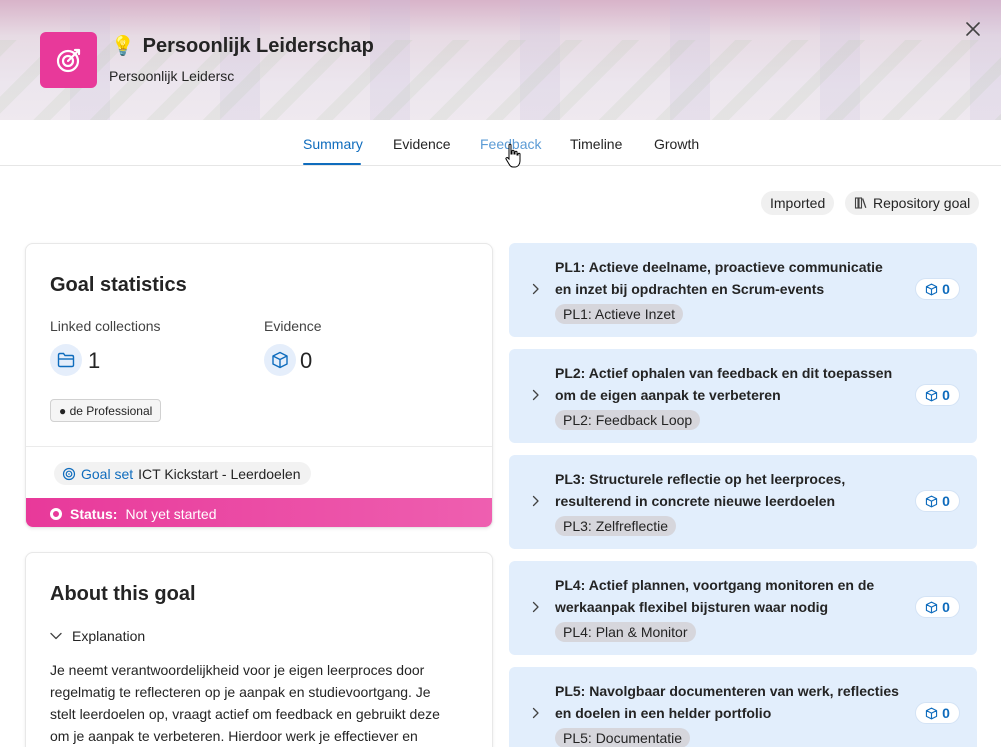 This screenshot has width=1001, height=747. I want to click on about-goal-heading: About this goal, so click(123, 594).